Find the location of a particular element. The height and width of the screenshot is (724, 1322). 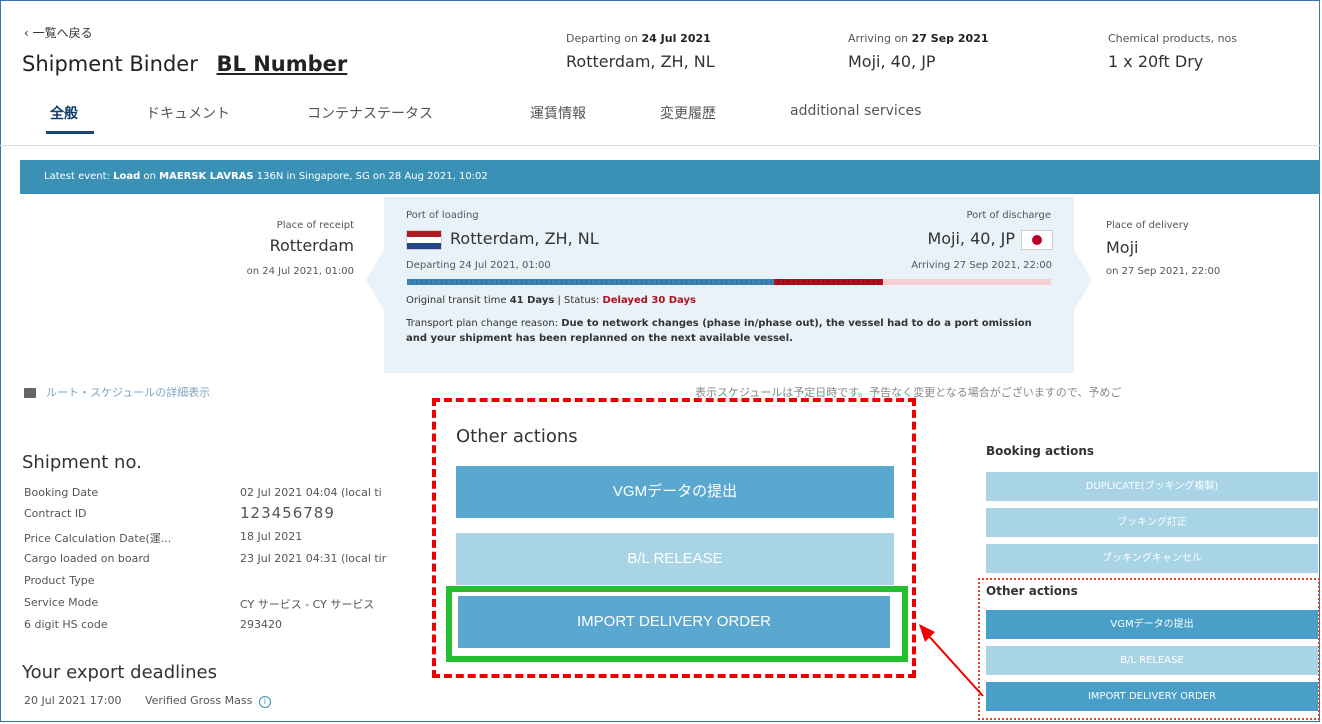

departing-place: Rotterdam, ZH, NL is located at coordinates (640, 61).